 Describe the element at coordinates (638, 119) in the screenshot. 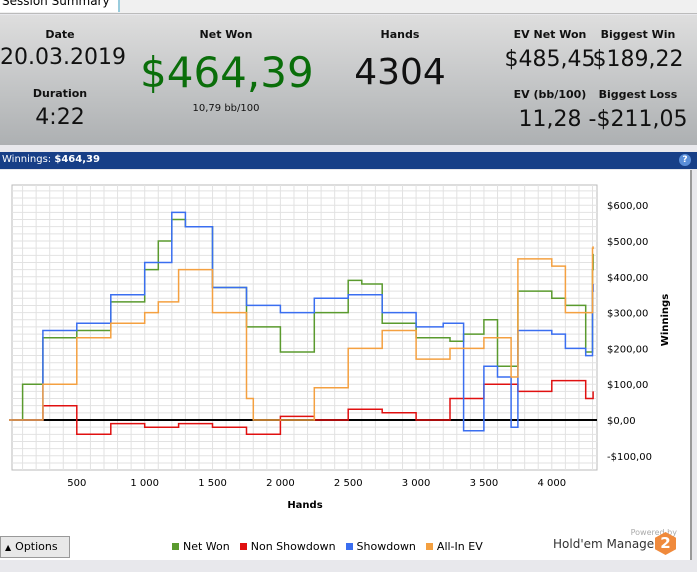

I see `biggest-loss-value: -$211,05` at that location.